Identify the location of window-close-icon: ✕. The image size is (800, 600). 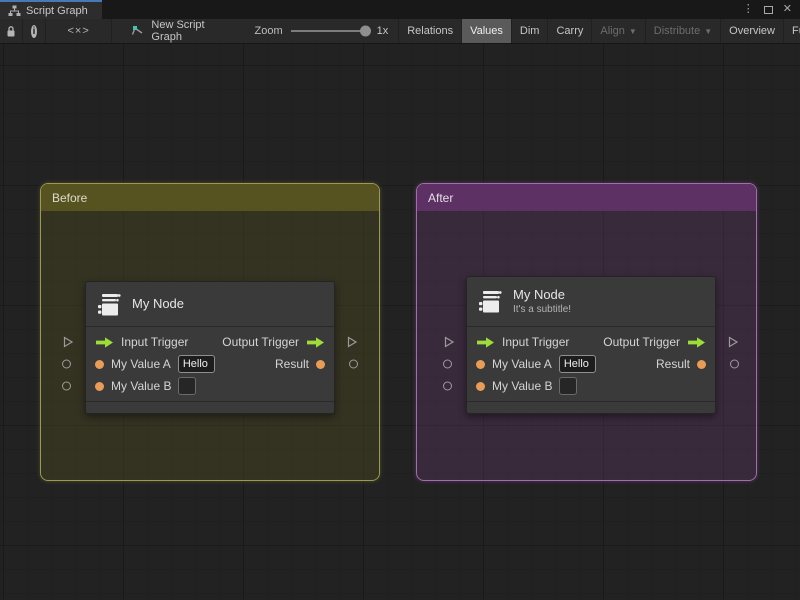
(787, 9).